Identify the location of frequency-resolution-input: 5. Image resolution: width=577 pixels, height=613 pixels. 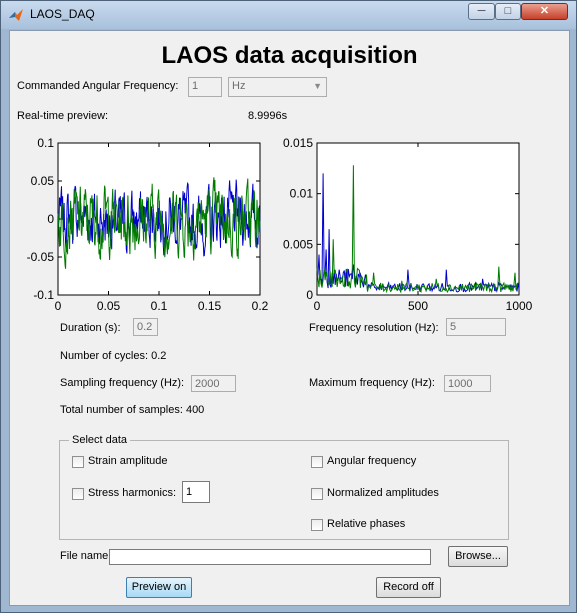
(476, 327).